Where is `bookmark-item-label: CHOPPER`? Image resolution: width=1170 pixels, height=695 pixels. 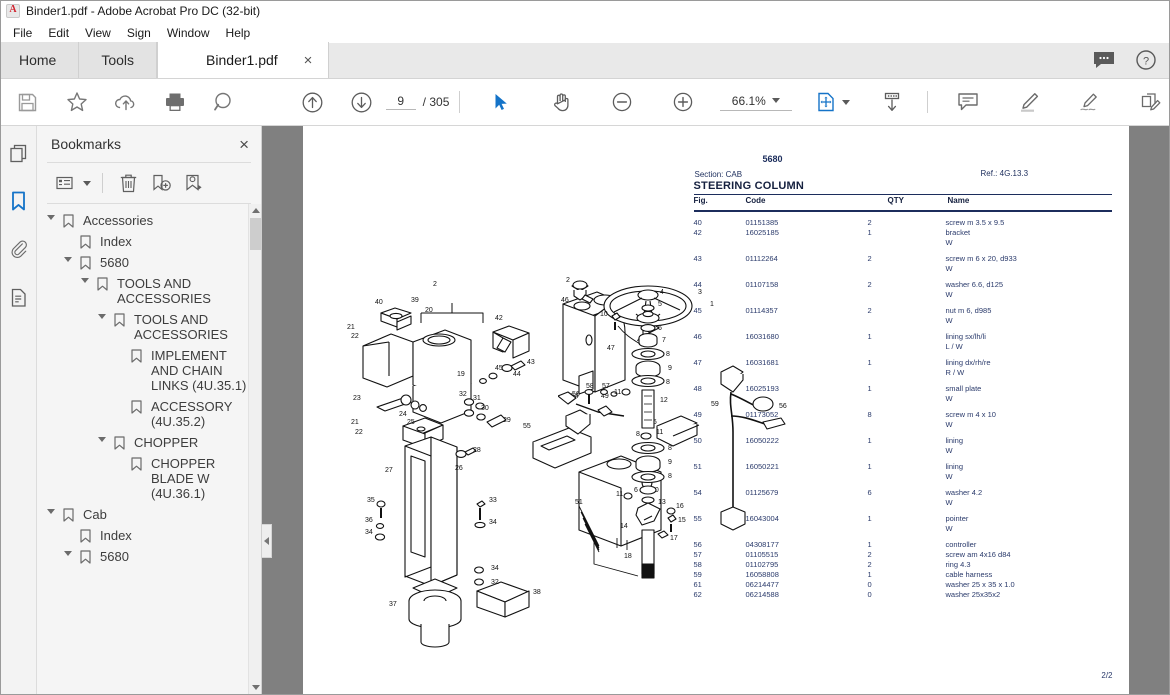
bookmark-item-label: CHOPPER is located at coordinates (166, 442).